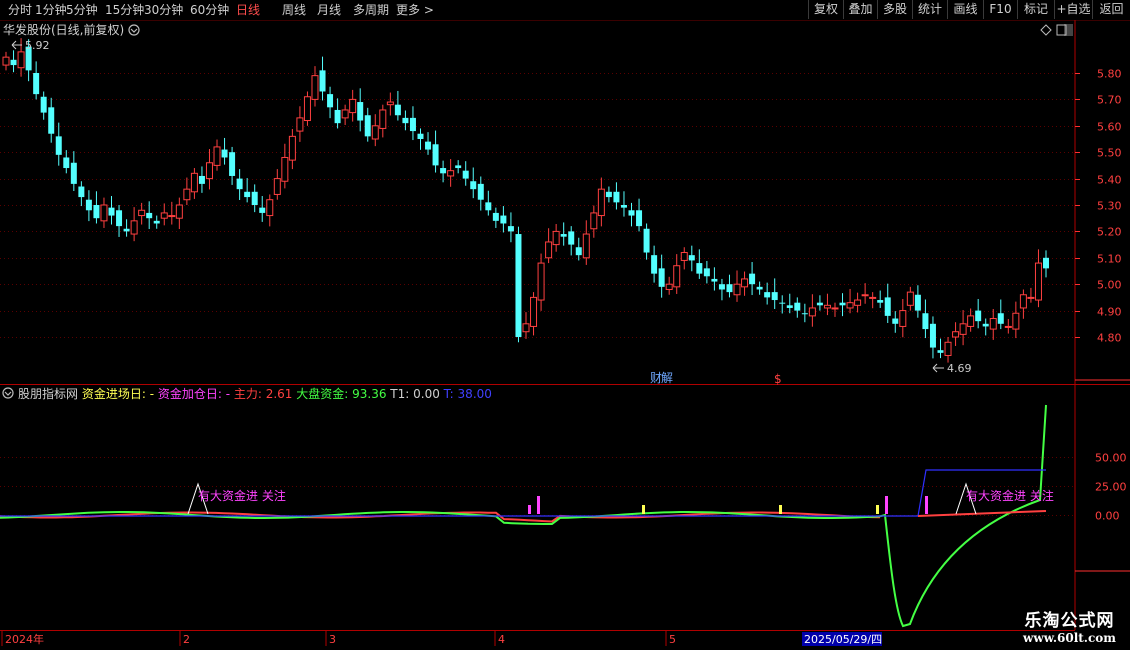  What do you see at coordinates (778, 379) in the screenshot?
I see `event-label-dollar: $` at bounding box center [778, 379].